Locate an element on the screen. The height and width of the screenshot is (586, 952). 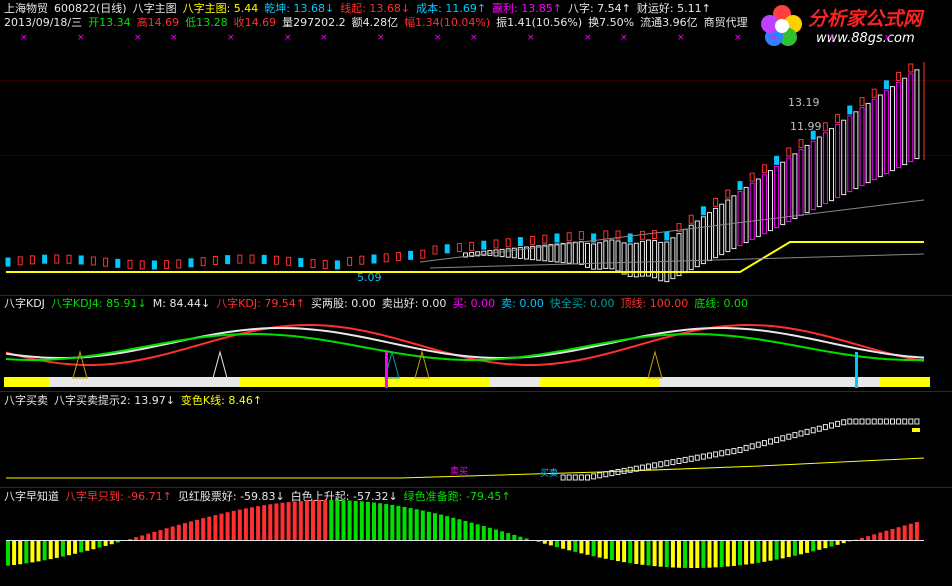
early-baseline is located at coordinates (465, 540).